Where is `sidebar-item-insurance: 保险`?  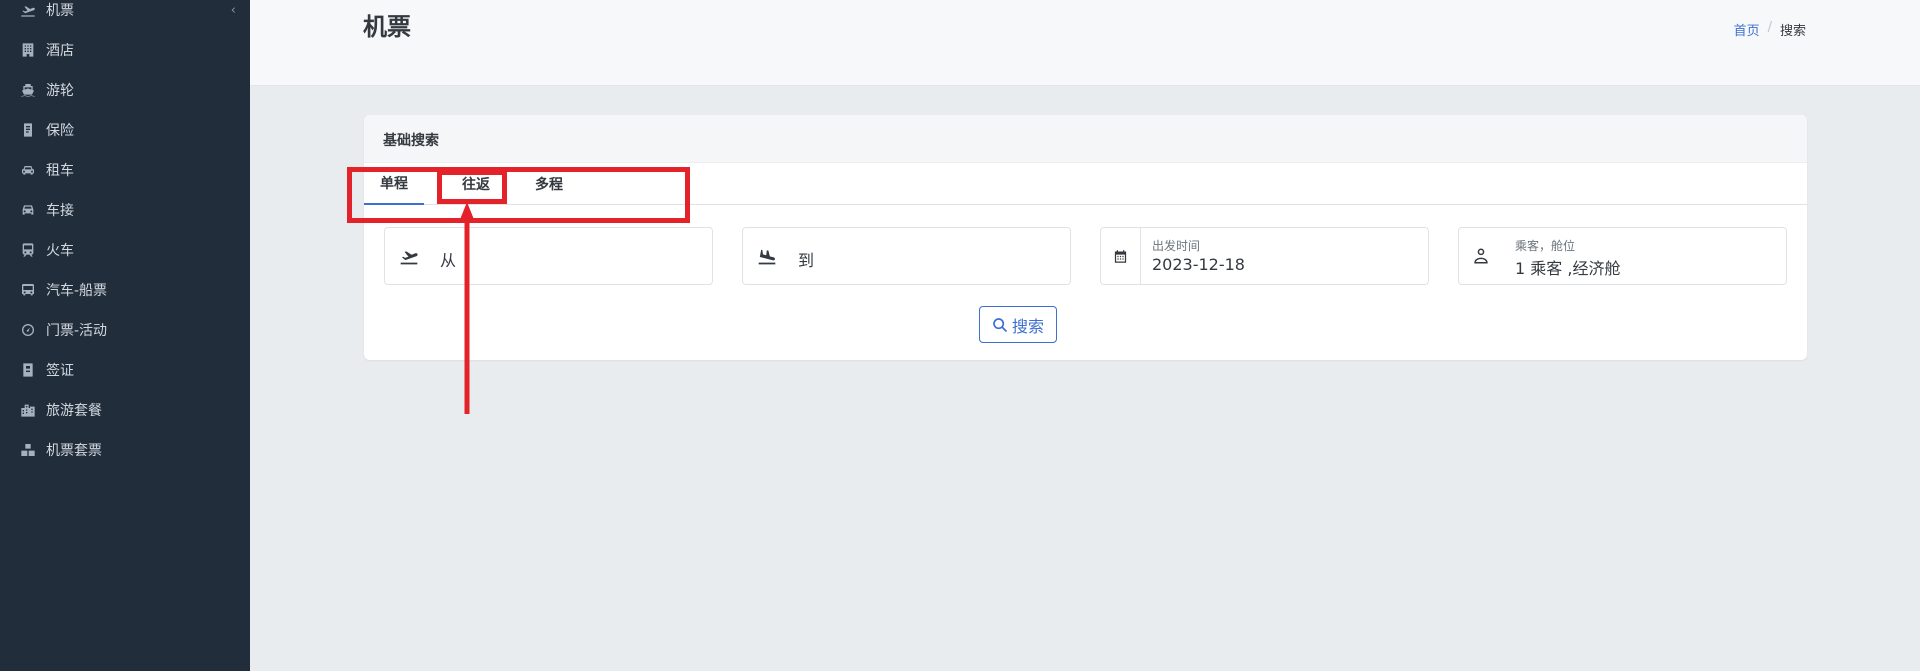
sidebar-item-insurance: 保险 is located at coordinates (125, 130).